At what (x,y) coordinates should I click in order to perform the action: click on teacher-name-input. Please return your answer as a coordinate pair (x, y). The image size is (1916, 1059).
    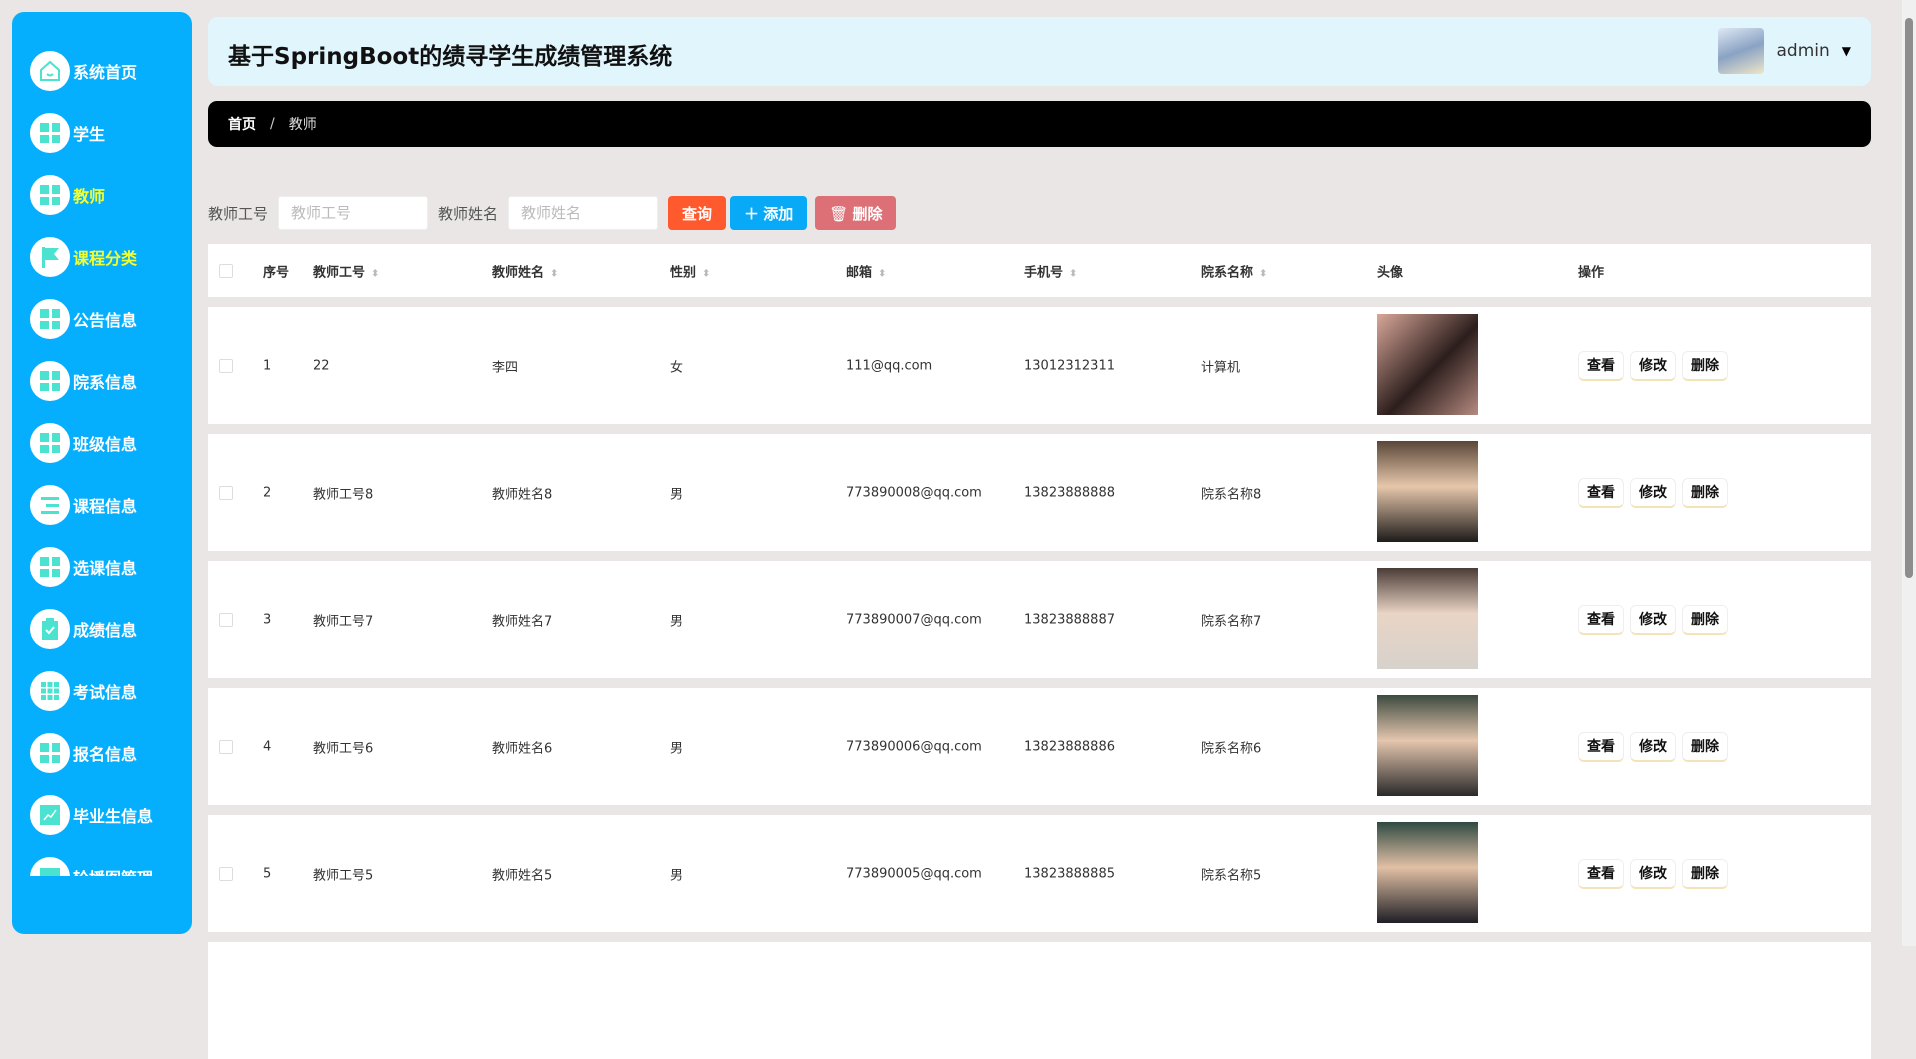
    Looking at the image, I should click on (583, 213).